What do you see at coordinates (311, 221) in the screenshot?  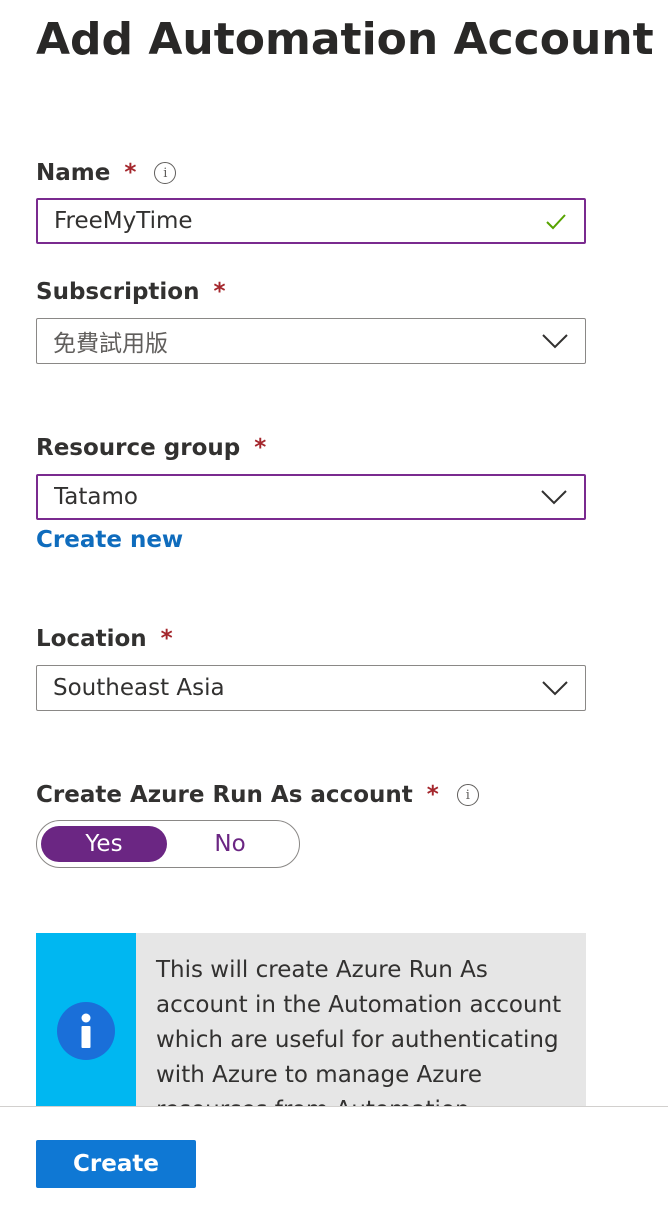 I see `name-input: FreeMyTime` at bounding box center [311, 221].